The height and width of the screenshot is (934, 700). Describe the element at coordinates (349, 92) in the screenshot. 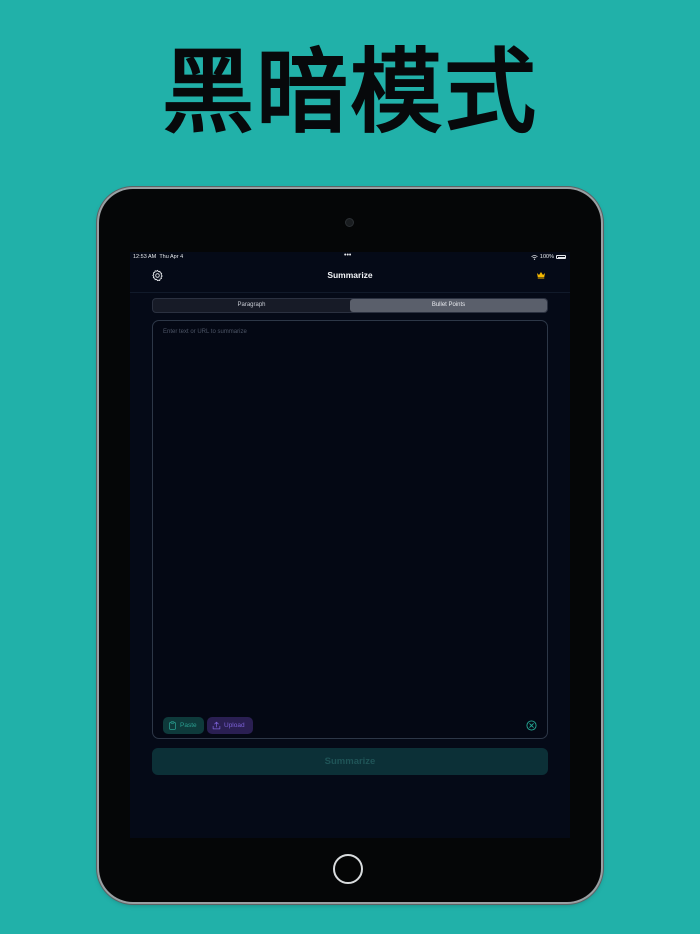

I see `headline: 黑暗模式` at that location.